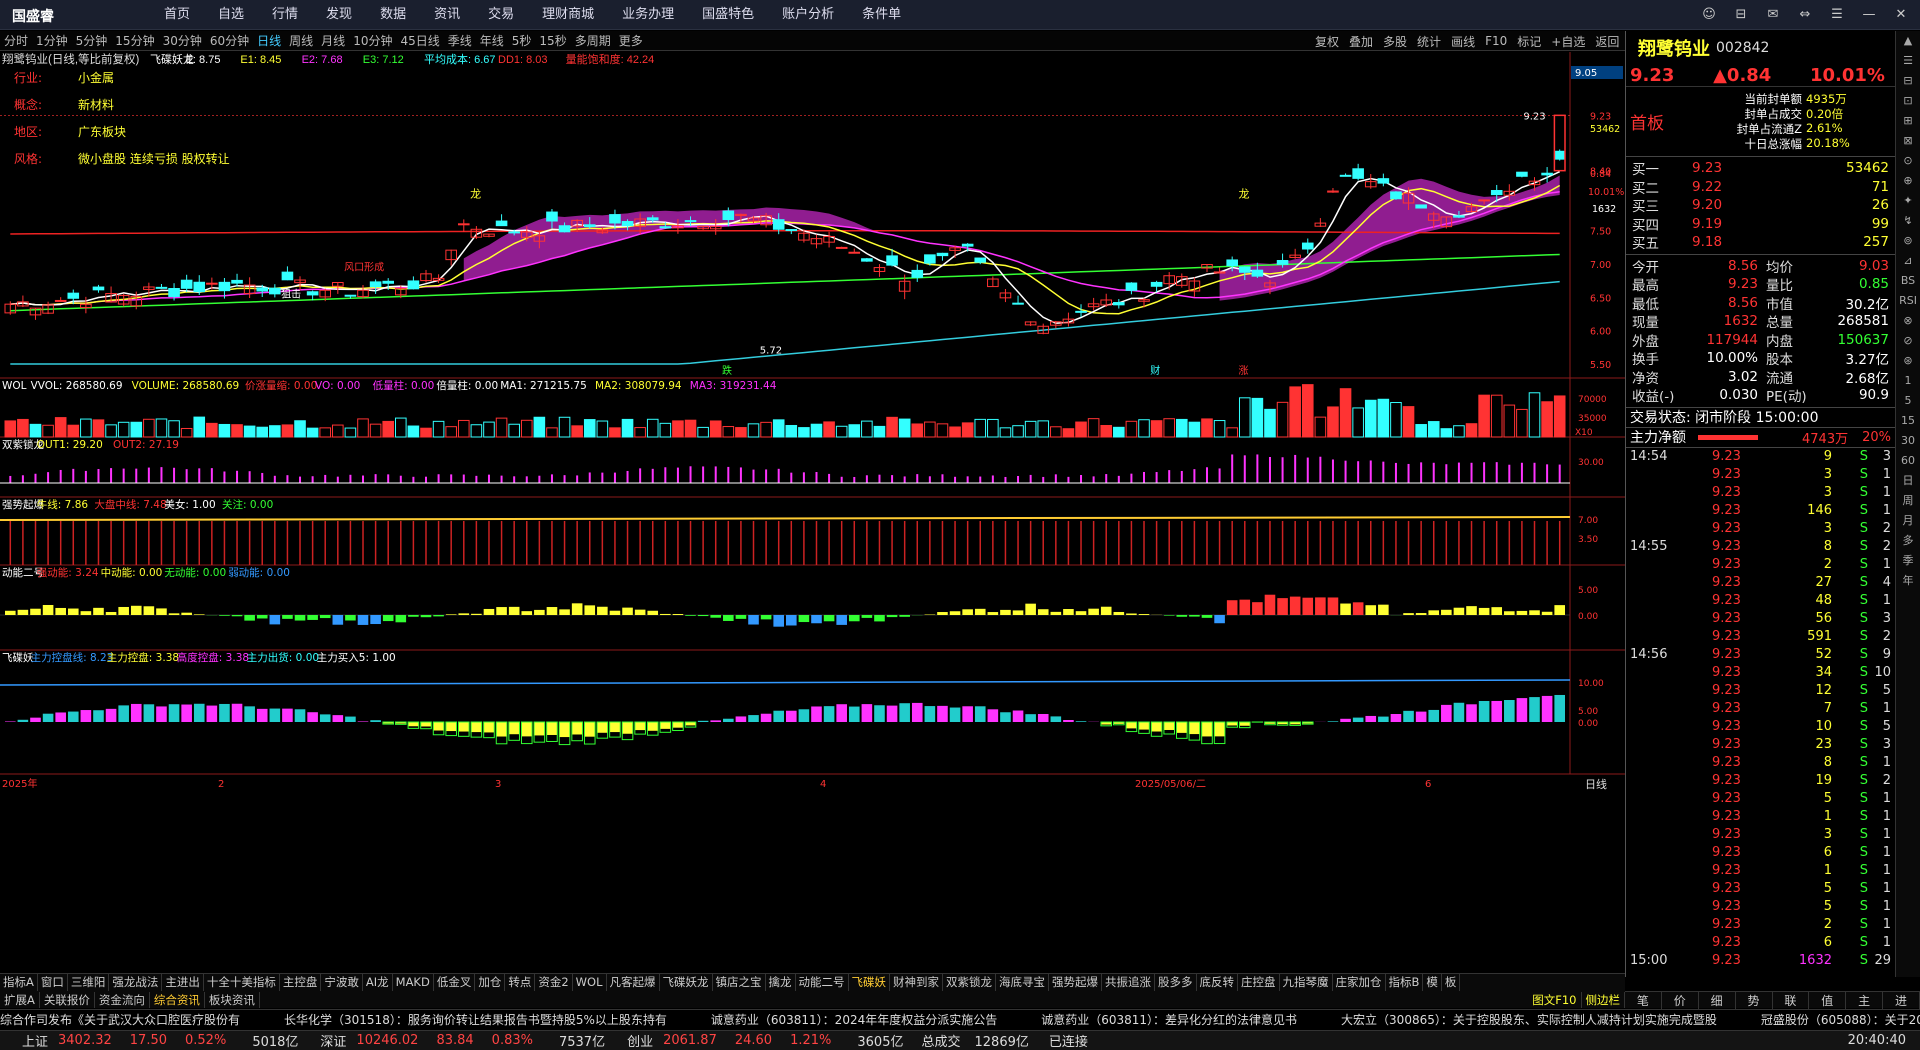  Describe the element at coordinates (686, 982) in the screenshot. I see `indicator-tab-16: 飞碟妖龙` at that location.